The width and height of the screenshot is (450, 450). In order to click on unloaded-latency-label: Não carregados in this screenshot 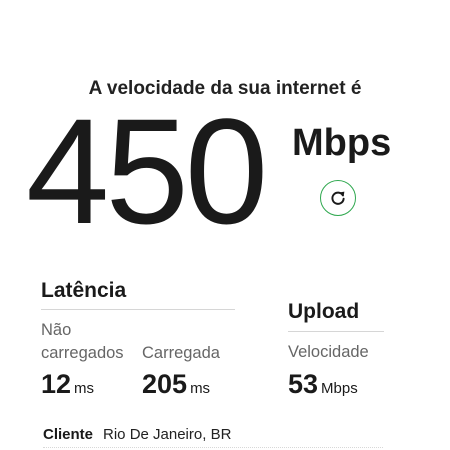, I will do `click(82, 341)`.